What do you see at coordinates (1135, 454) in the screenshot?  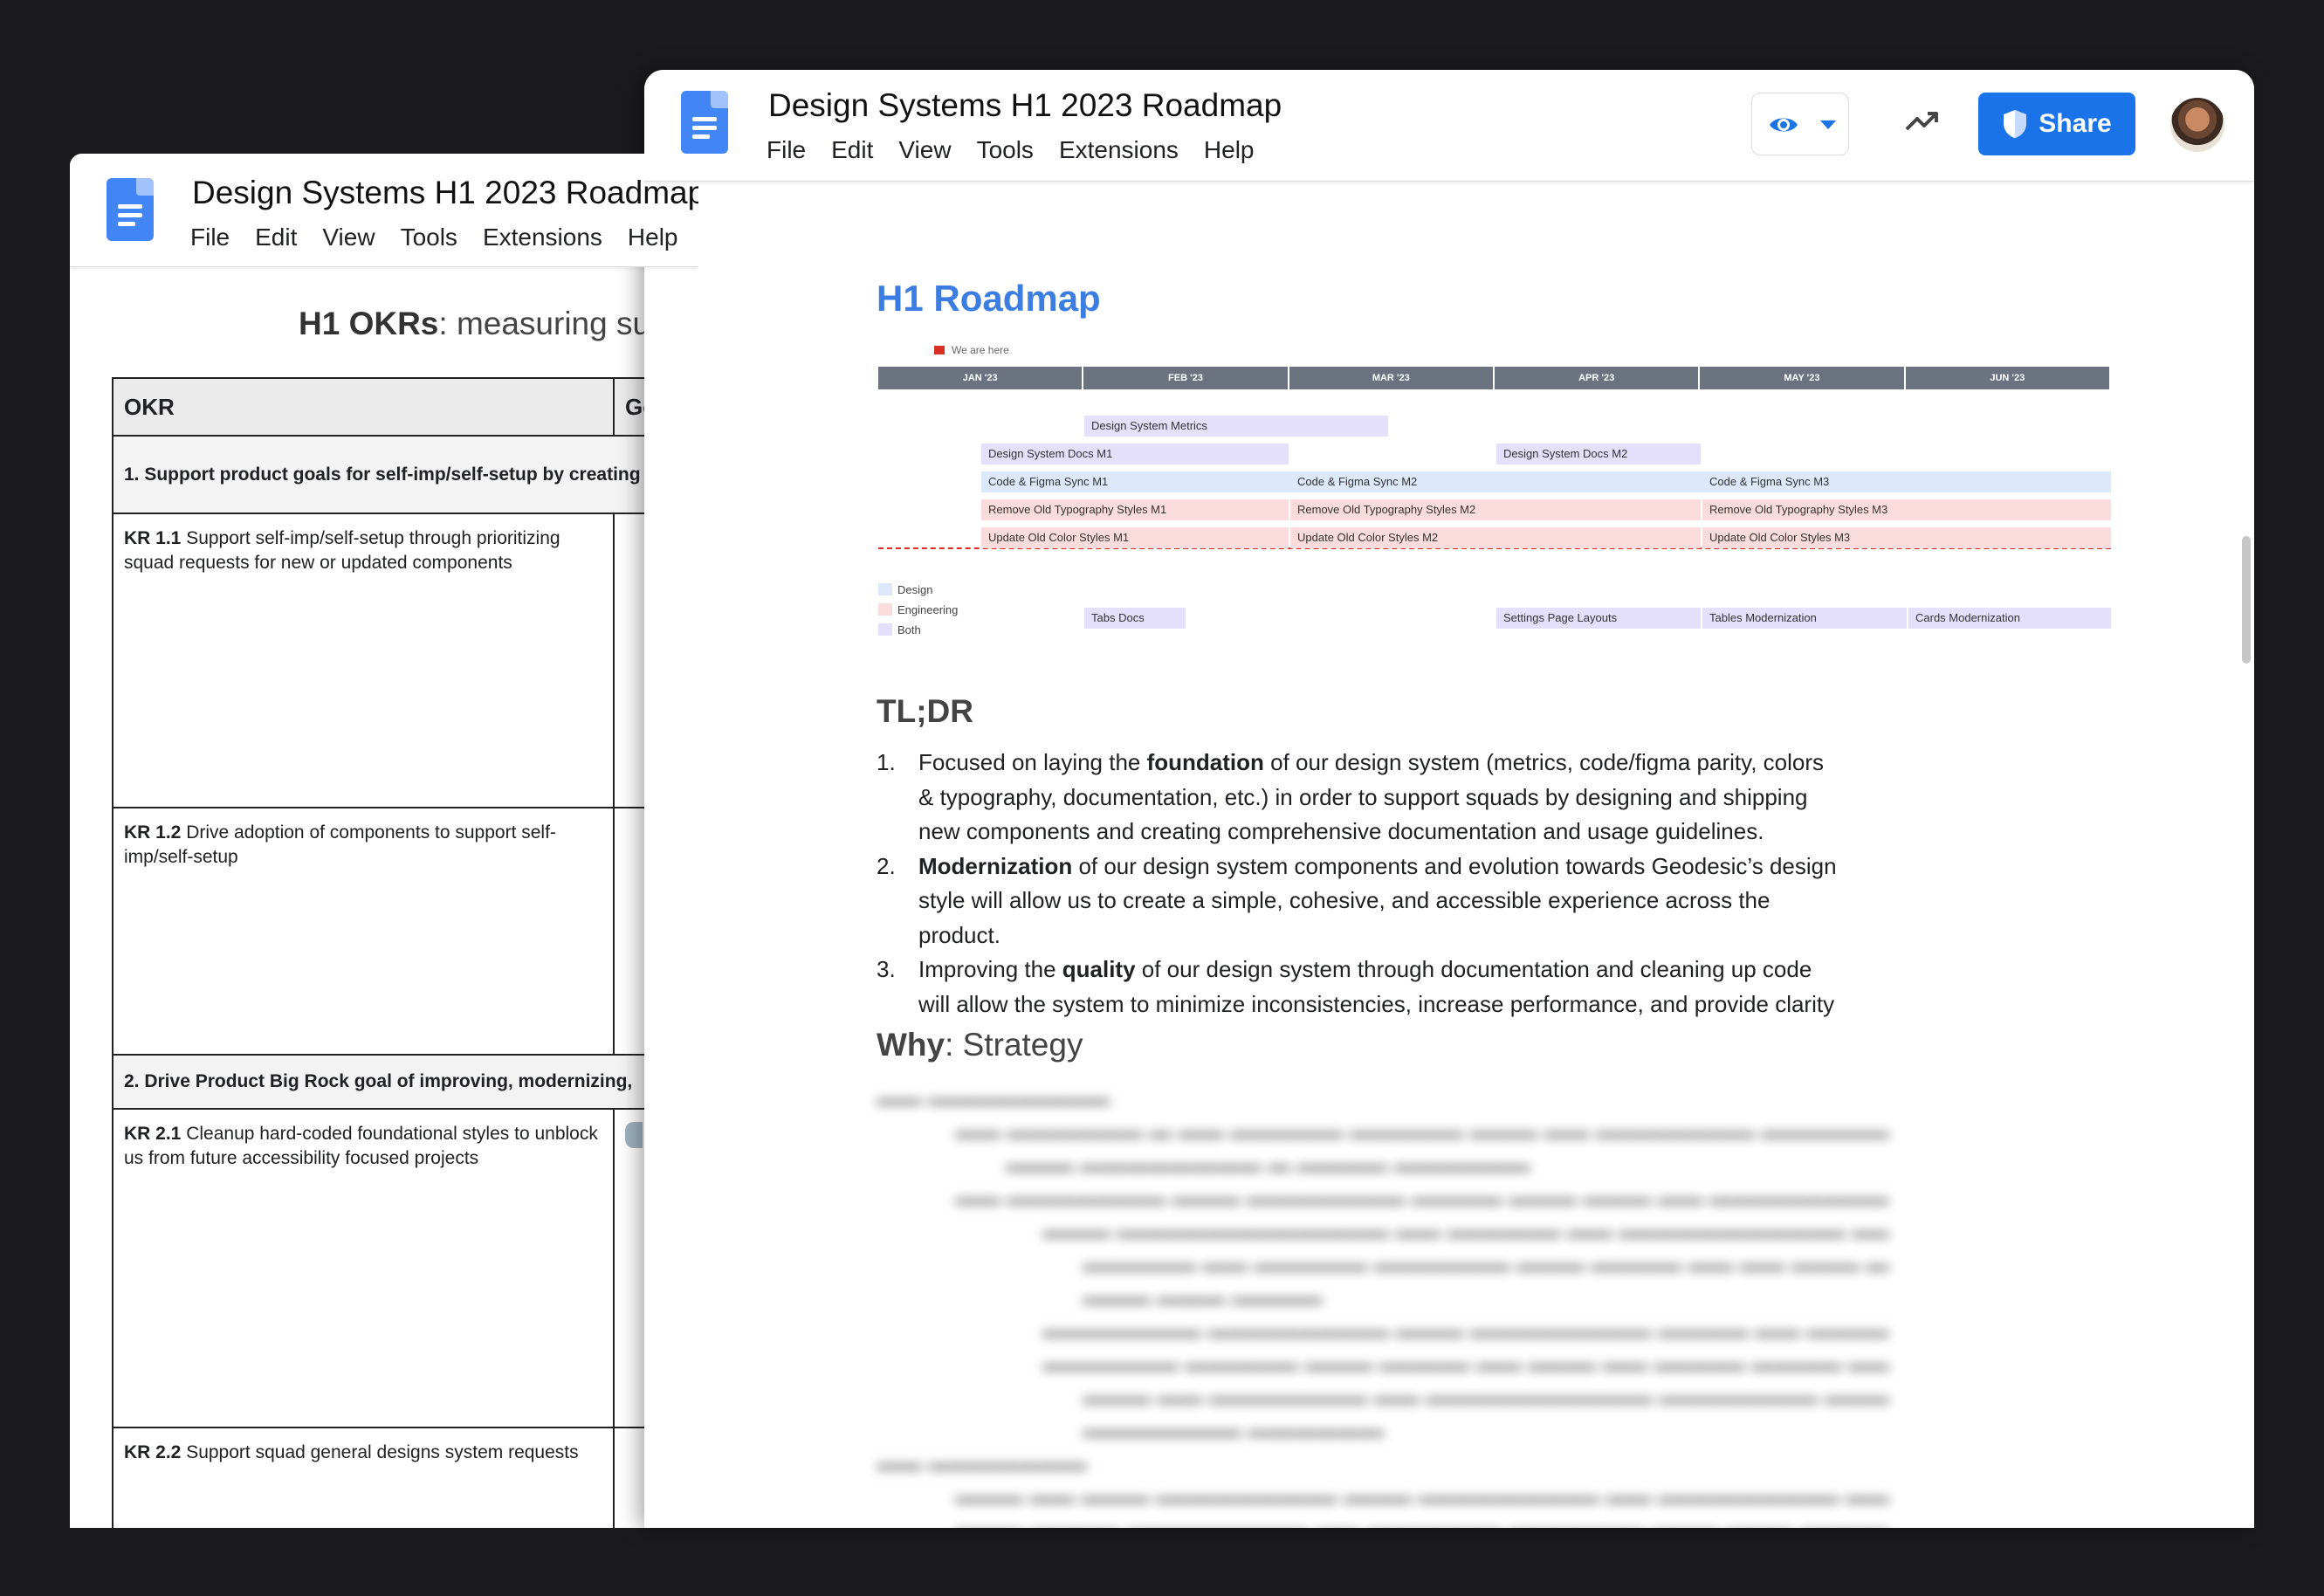 I see `gantt-bar: Design System Docs M1` at bounding box center [1135, 454].